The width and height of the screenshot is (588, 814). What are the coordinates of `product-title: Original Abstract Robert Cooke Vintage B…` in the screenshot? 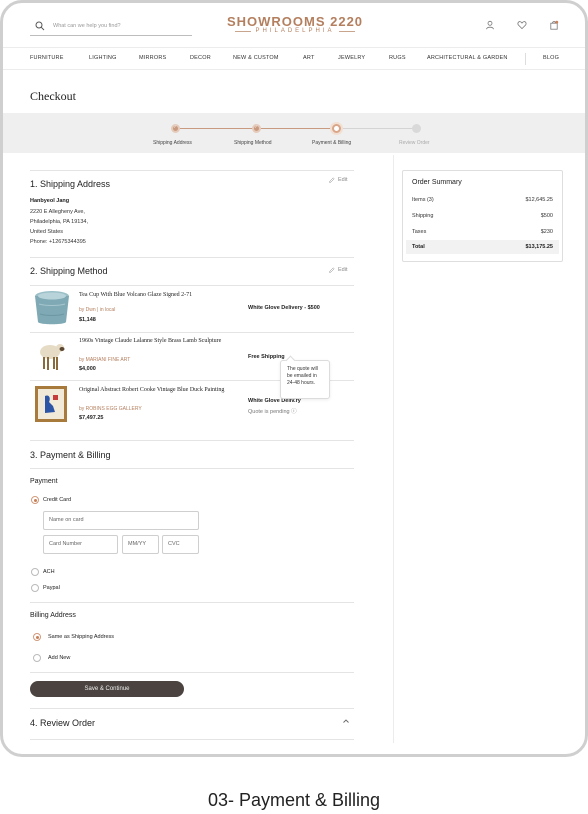 It's located at (154, 391).